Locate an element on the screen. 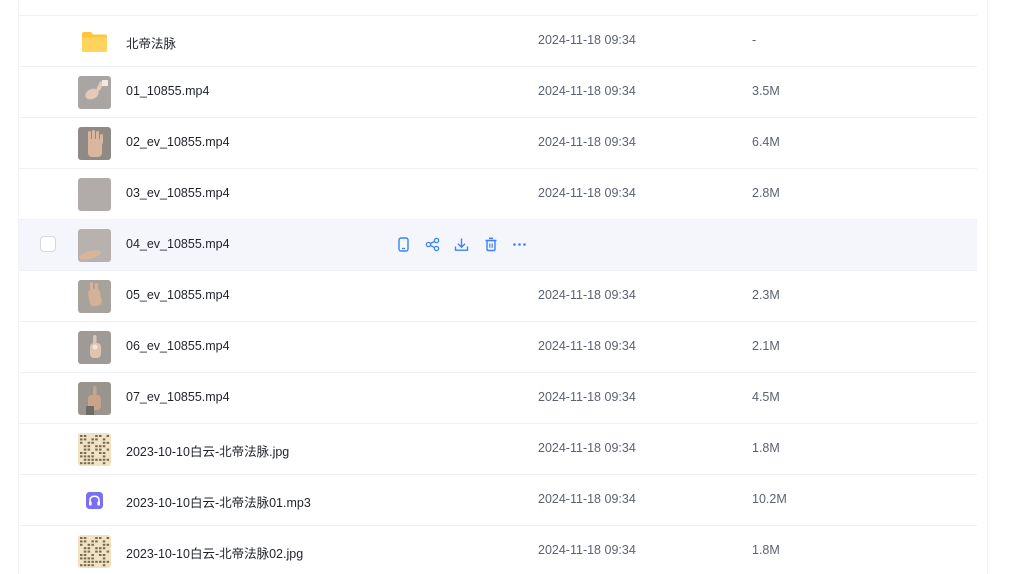 This screenshot has height=574, width=1024. file-name: 04_ev_10855.mp4 is located at coordinates (178, 244).